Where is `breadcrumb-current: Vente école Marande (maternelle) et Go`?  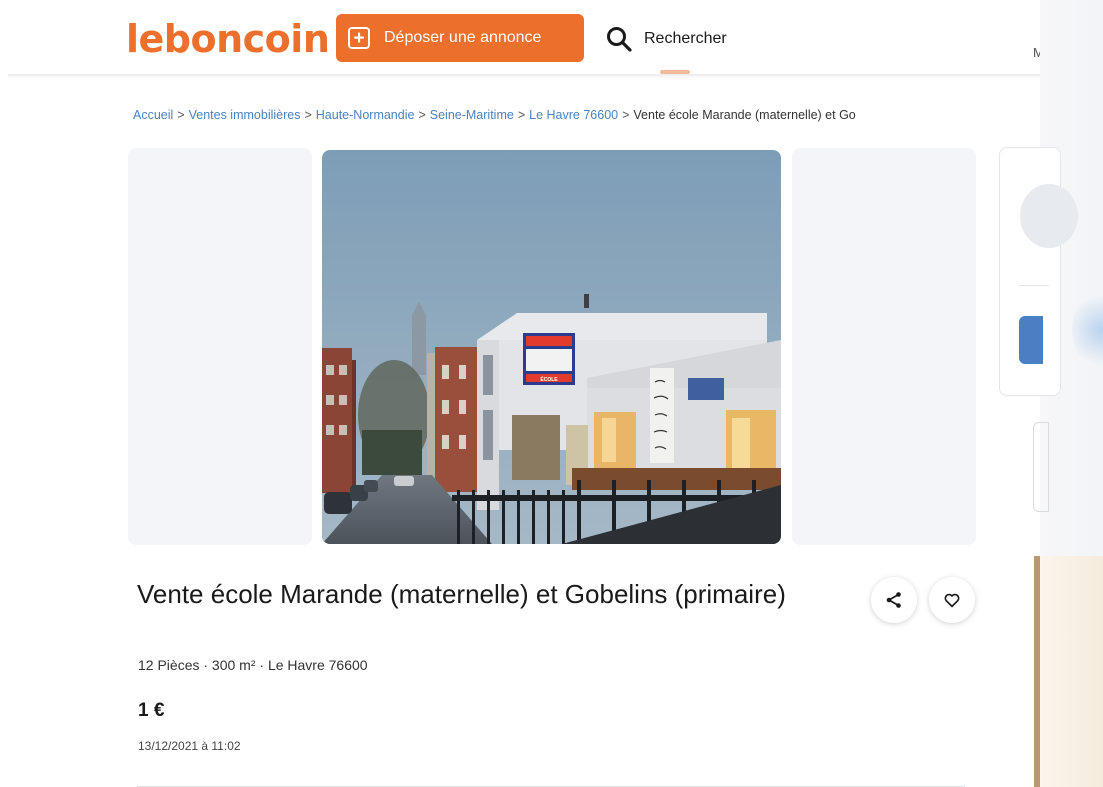 breadcrumb-current: Vente école Marande (maternelle) et Go is located at coordinates (744, 115).